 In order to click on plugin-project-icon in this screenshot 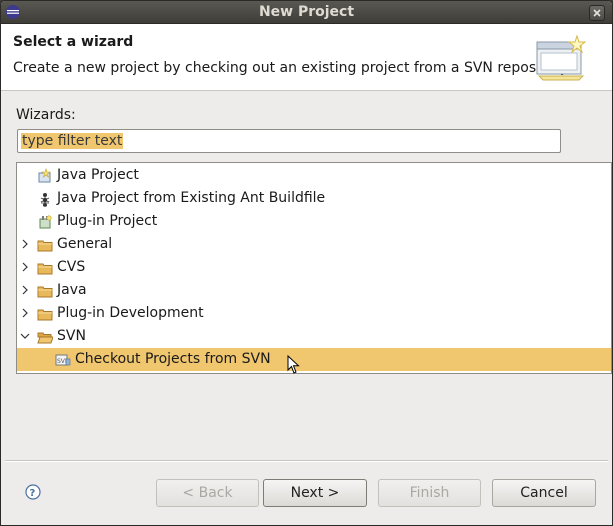, I will do `click(45, 222)`.